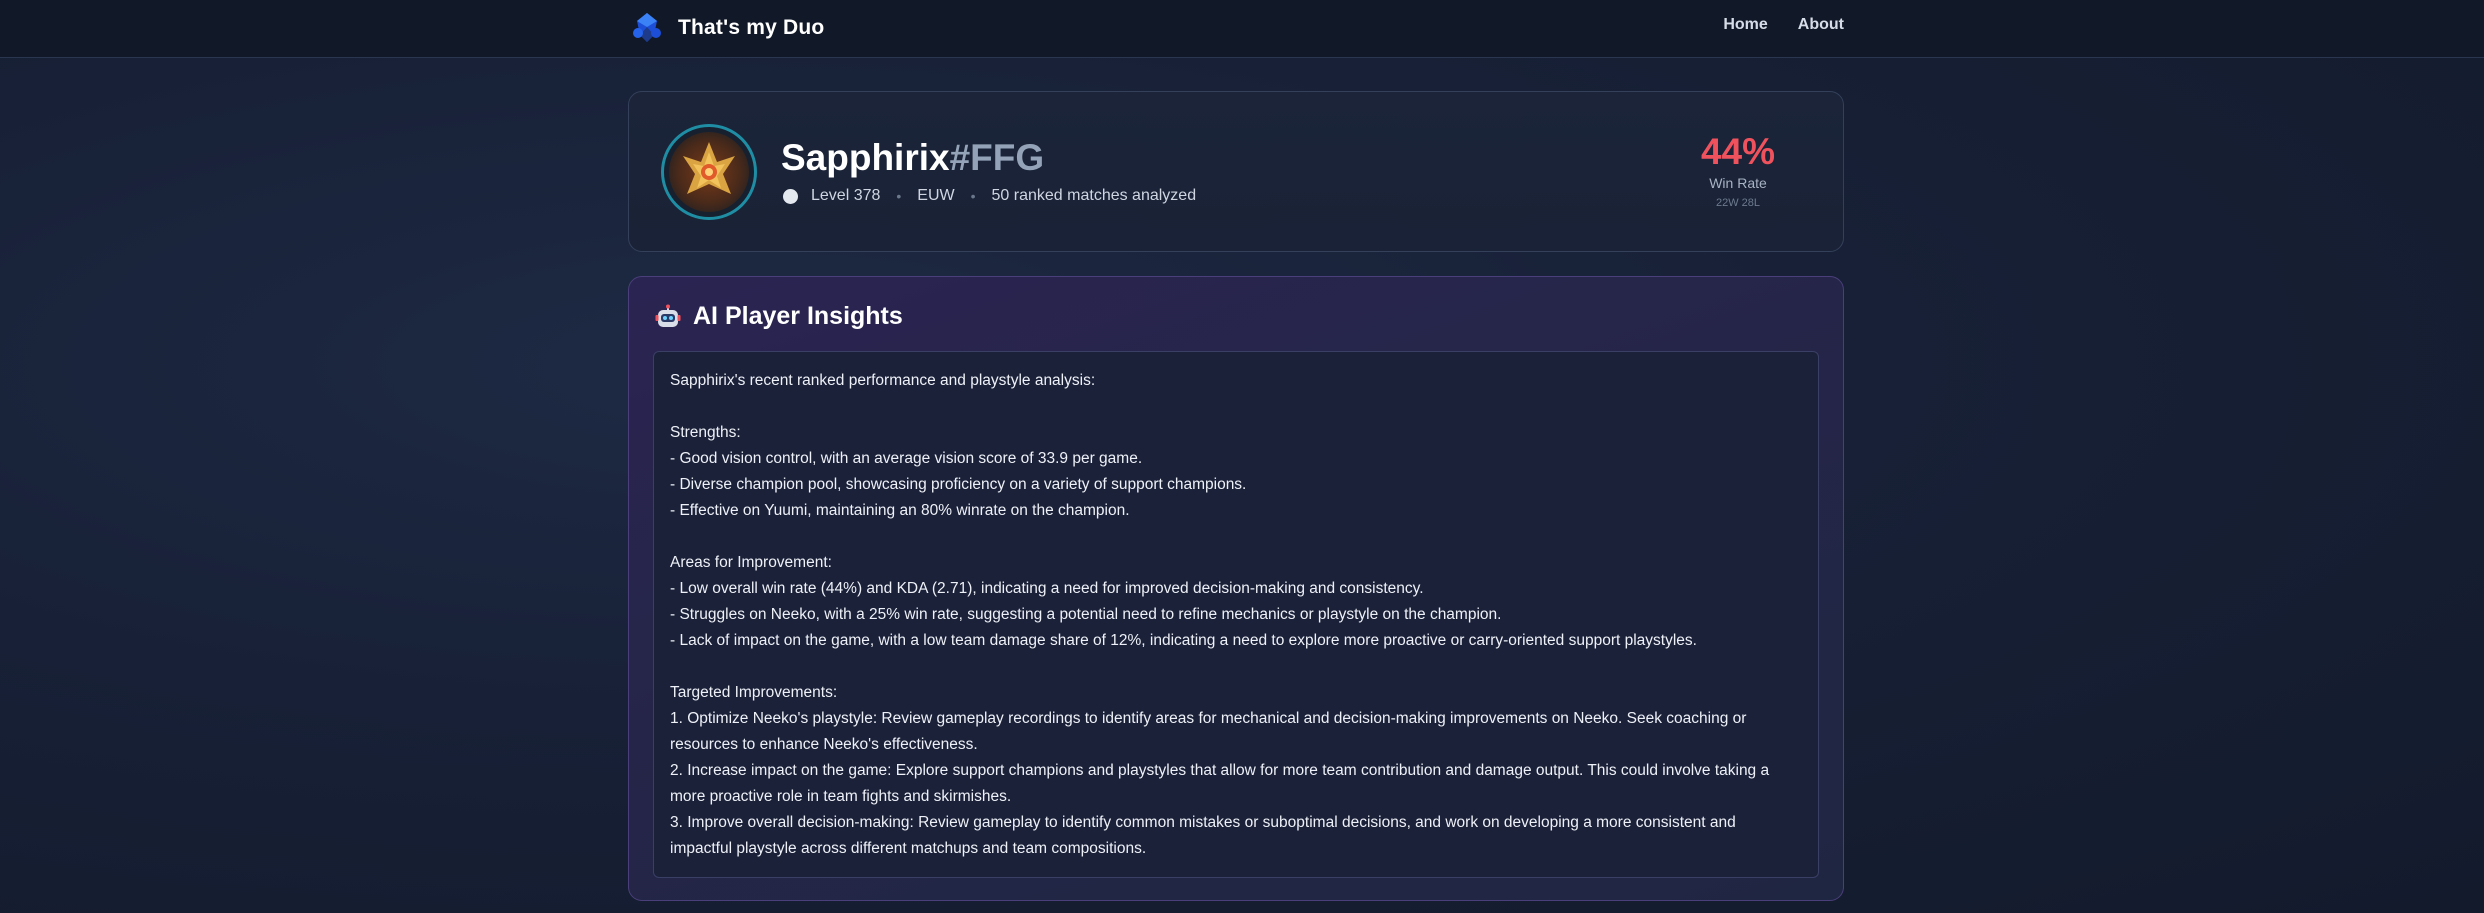  I want to click on win-loss-record: 22W 28L, so click(1738, 203).